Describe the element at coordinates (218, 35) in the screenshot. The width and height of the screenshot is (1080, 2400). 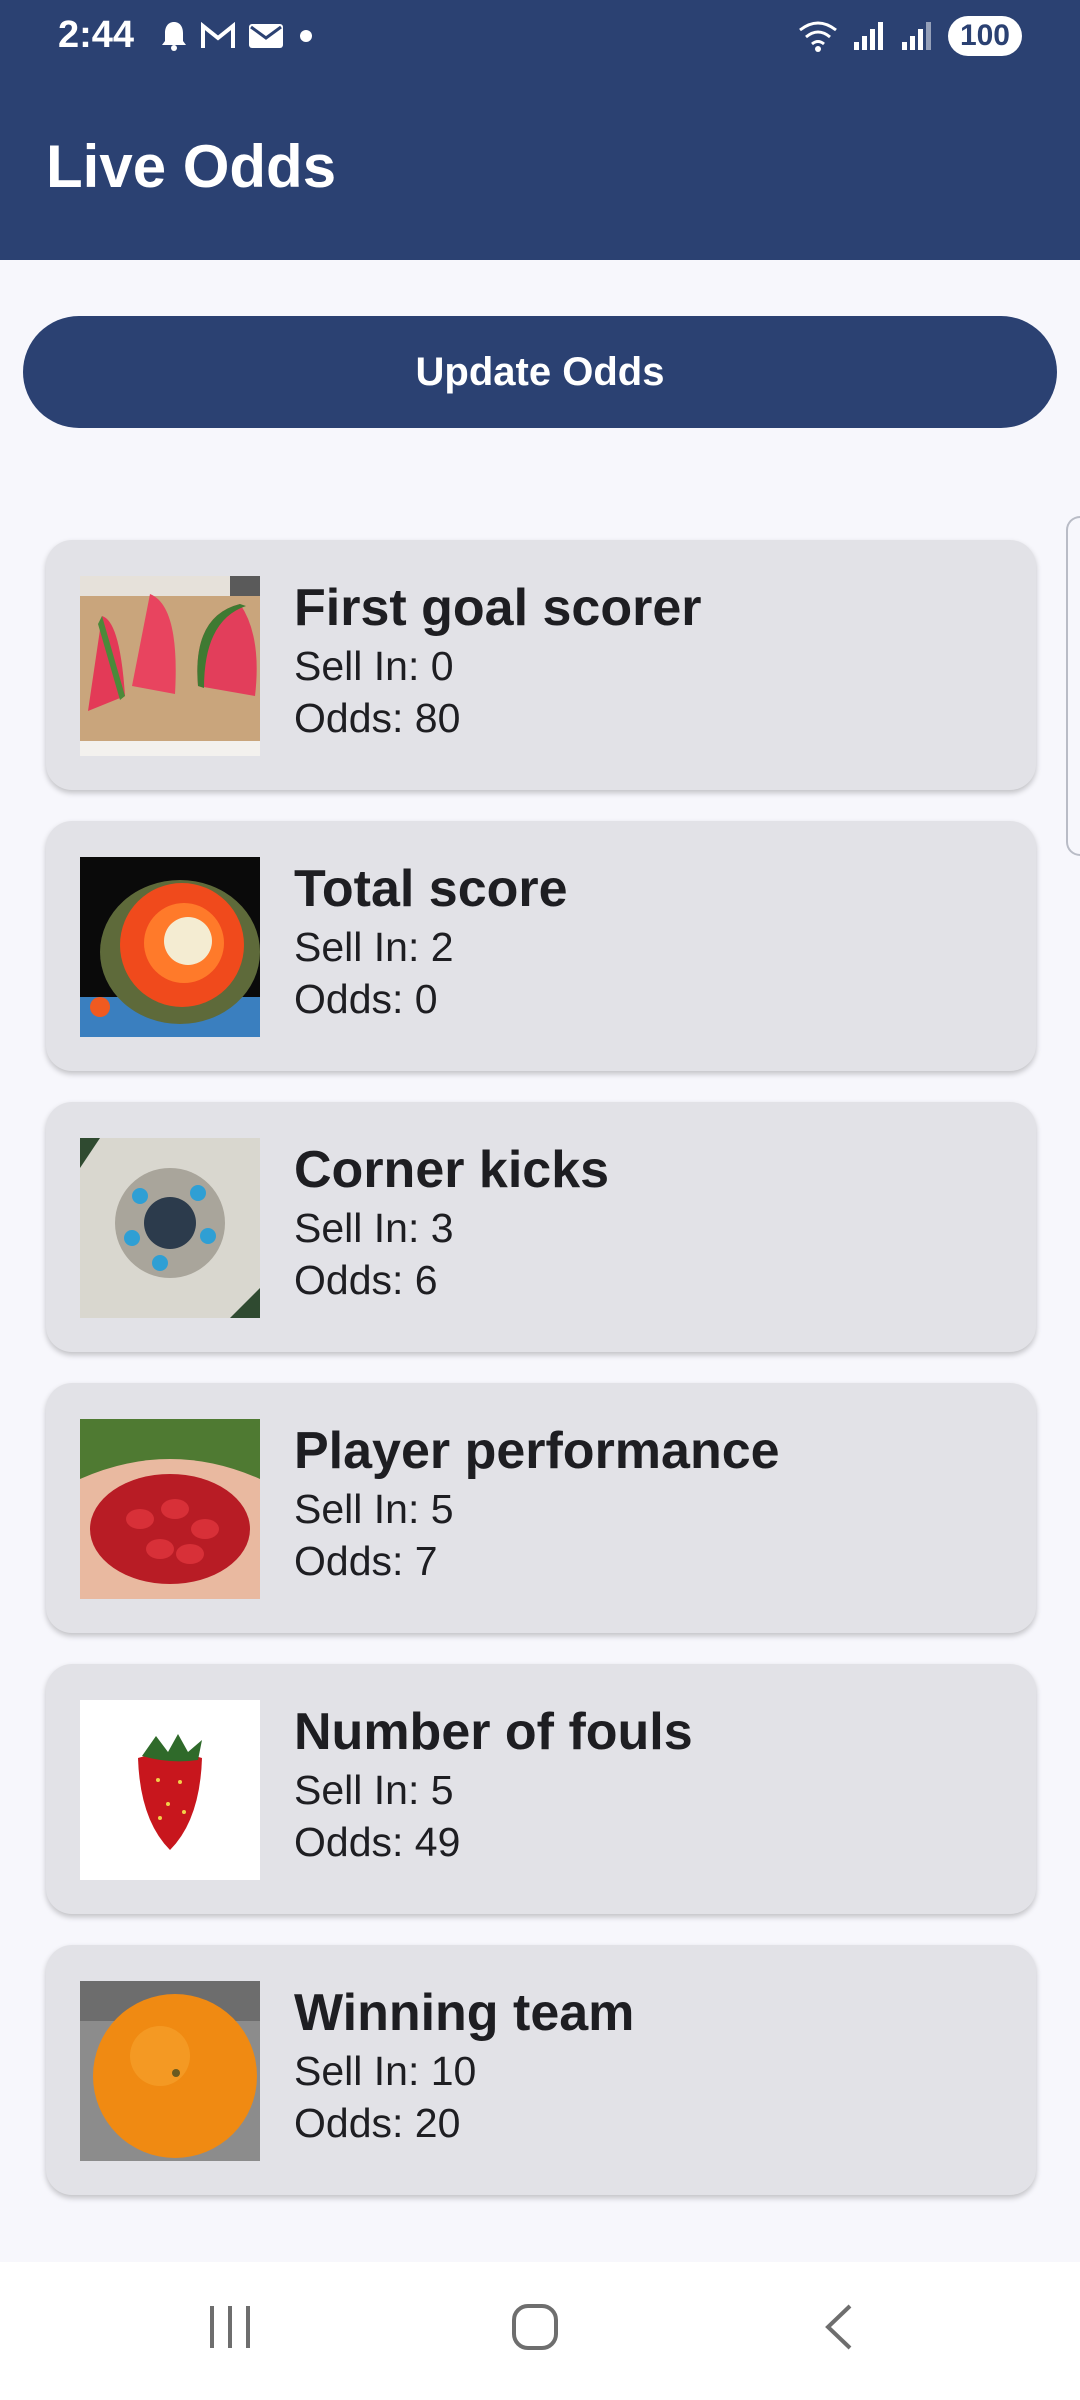
I see `gmail-icon` at that location.